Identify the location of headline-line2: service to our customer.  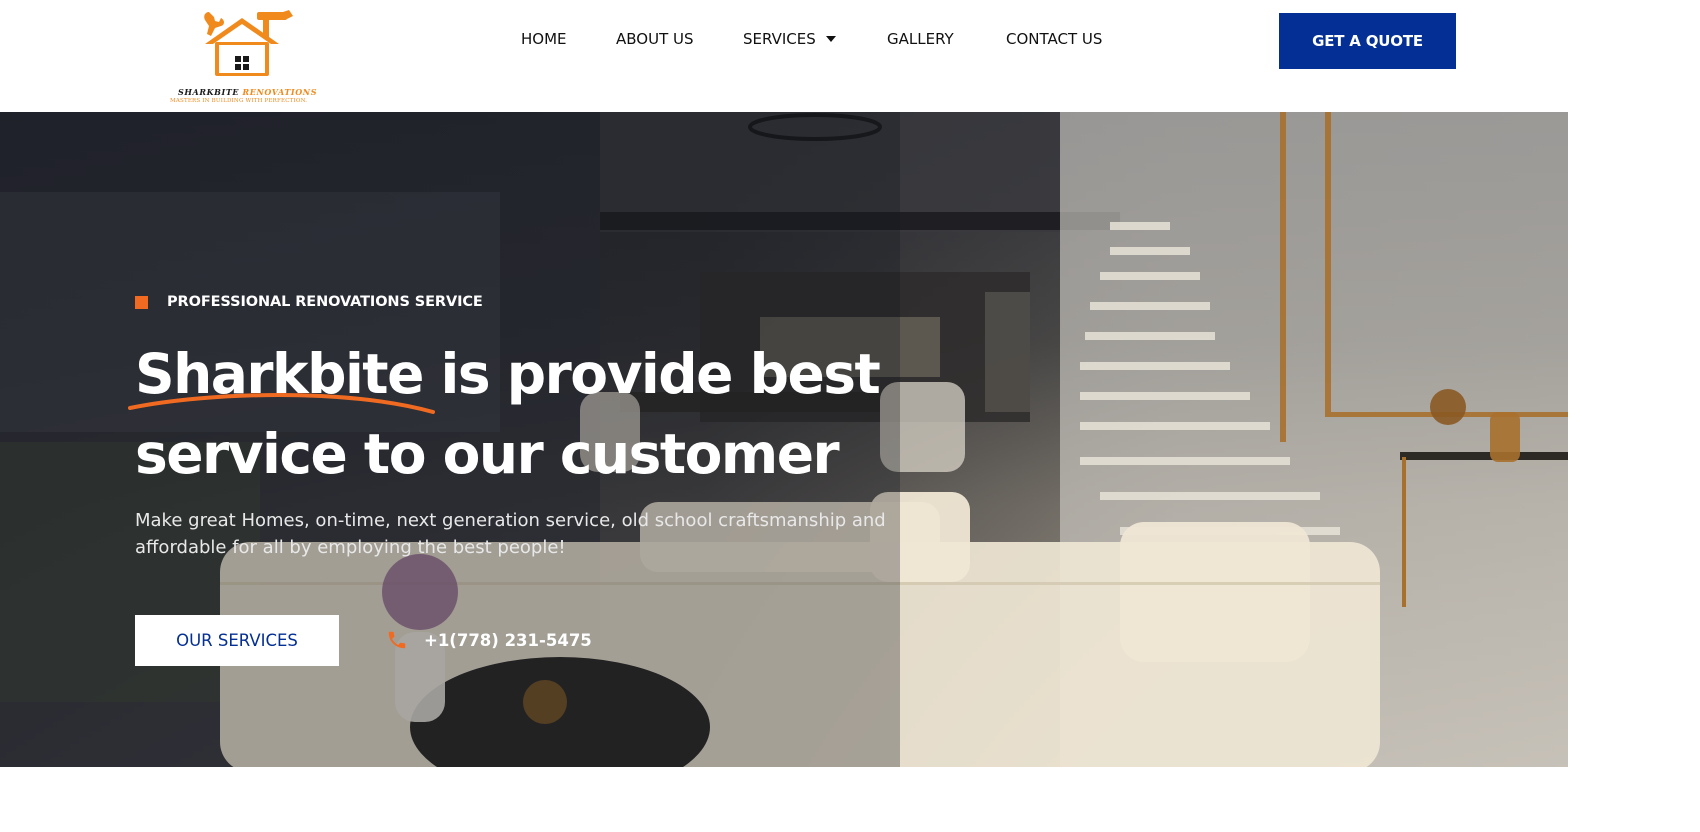
(487, 454).